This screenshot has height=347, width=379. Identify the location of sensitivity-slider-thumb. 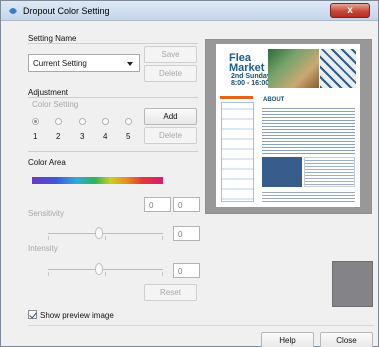
(99, 233).